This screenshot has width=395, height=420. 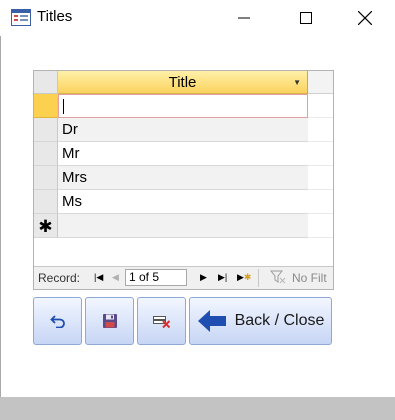 I want to click on new-record-selector: ✱, so click(x=46, y=226).